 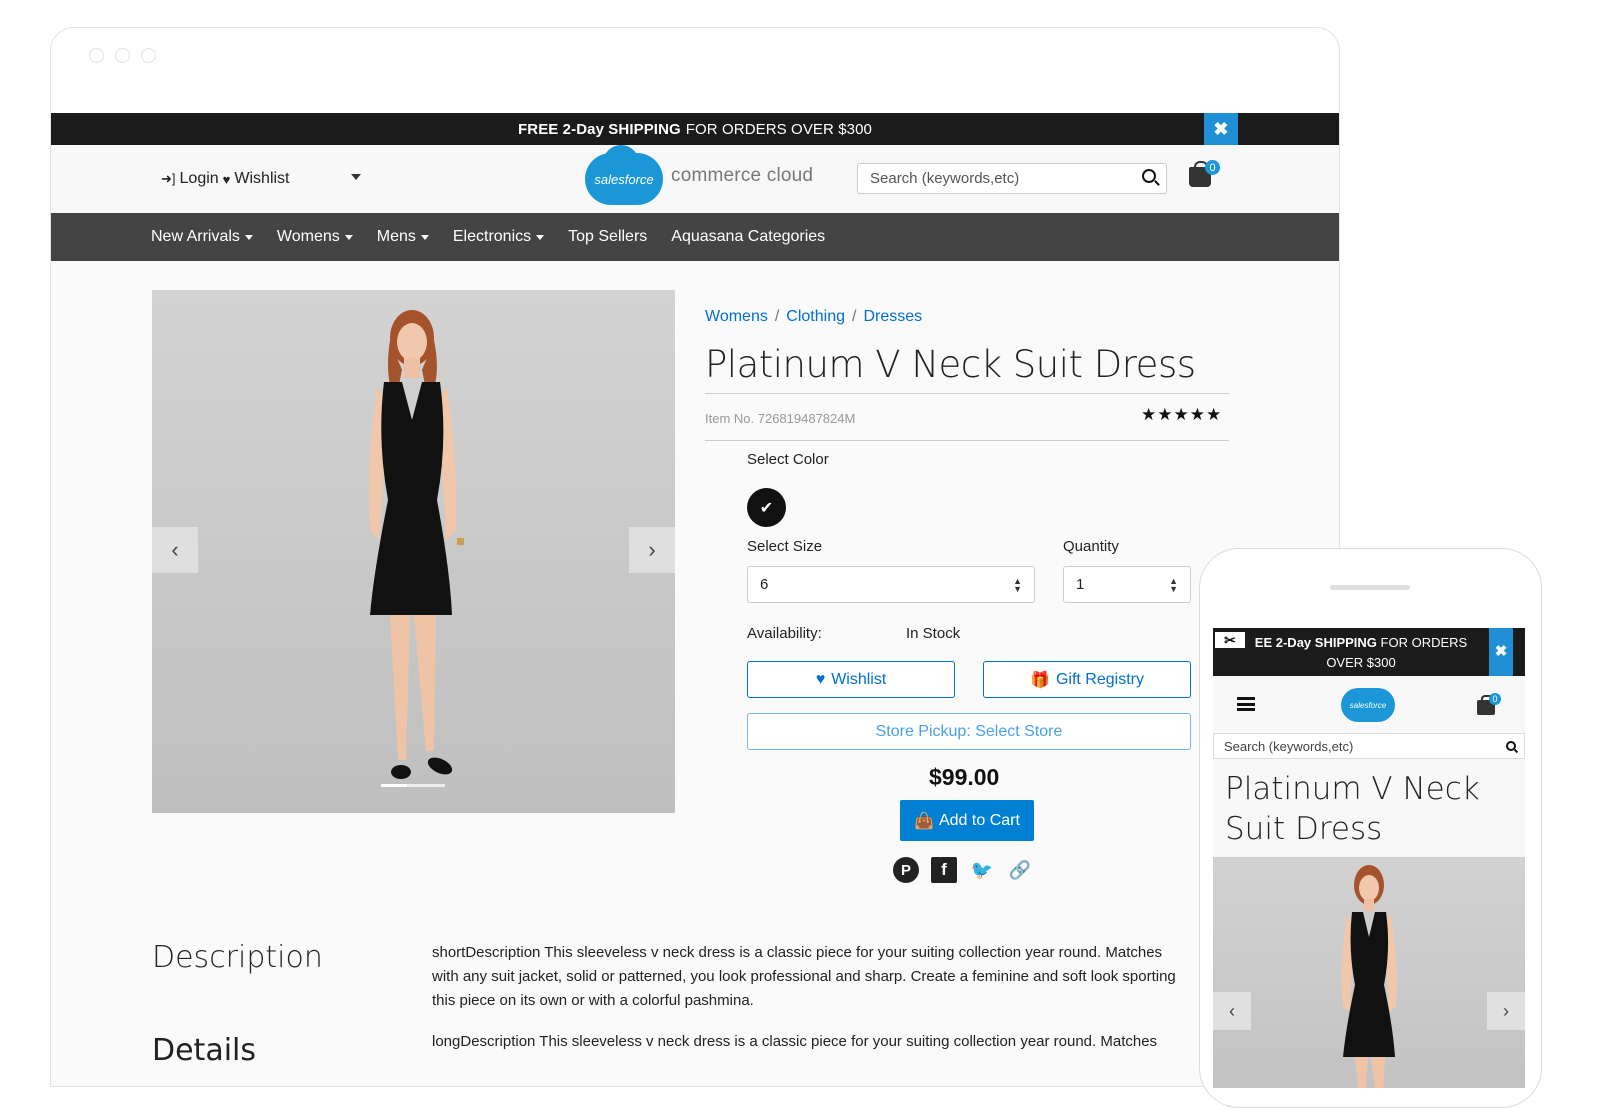 I want to click on details-heading: Details, so click(x=204, y=1050).